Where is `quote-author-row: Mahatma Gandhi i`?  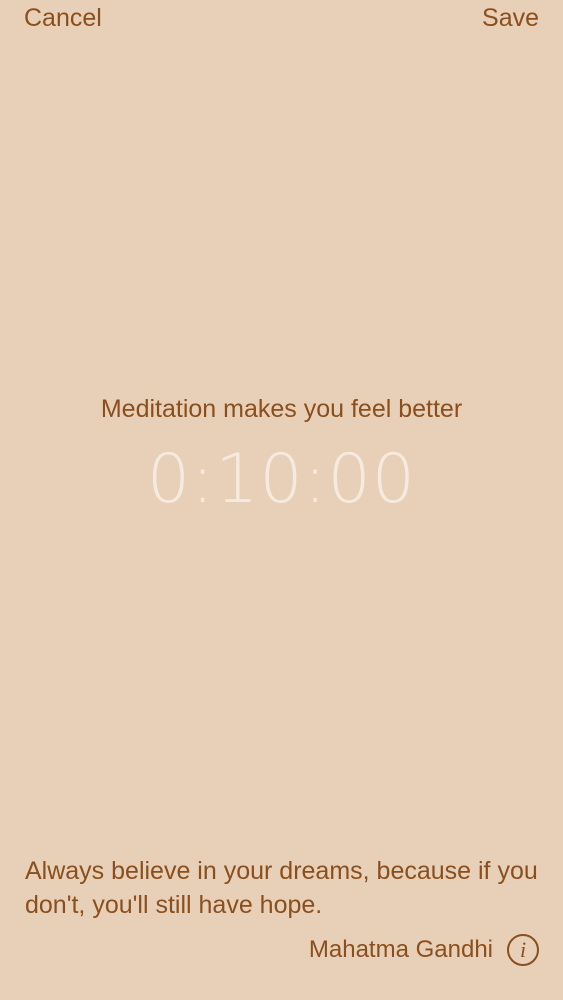
quote-author-row: Mahatma Gandhi i is located at coordinates (424, 950).